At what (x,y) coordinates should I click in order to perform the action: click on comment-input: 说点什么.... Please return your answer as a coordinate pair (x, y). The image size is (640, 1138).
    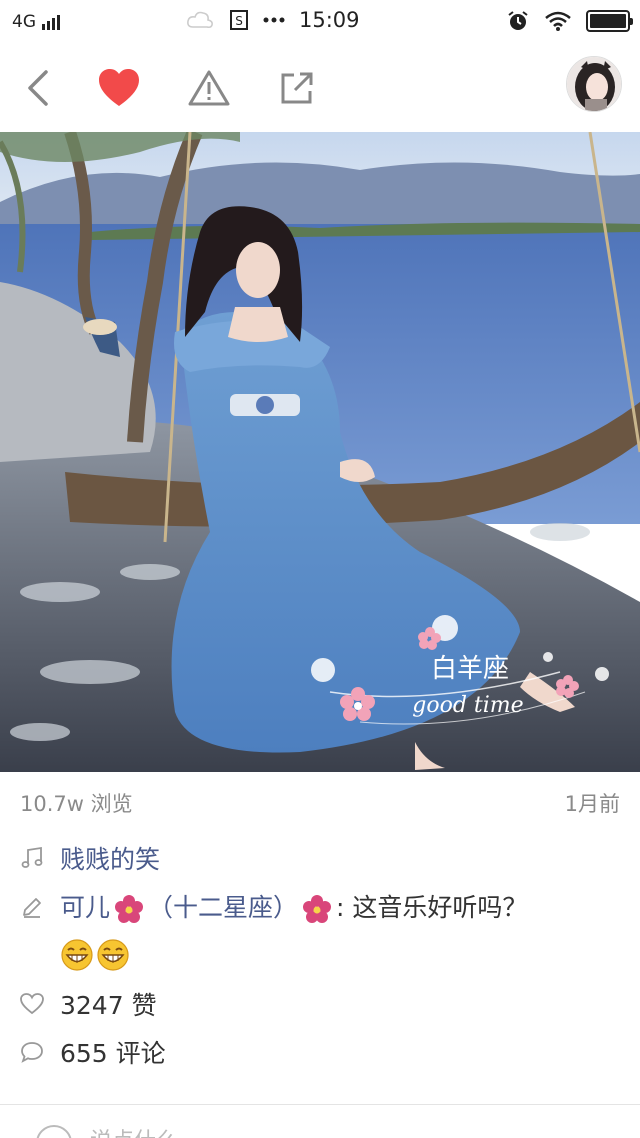
    Looking at the image, I should click on (144, 1130).